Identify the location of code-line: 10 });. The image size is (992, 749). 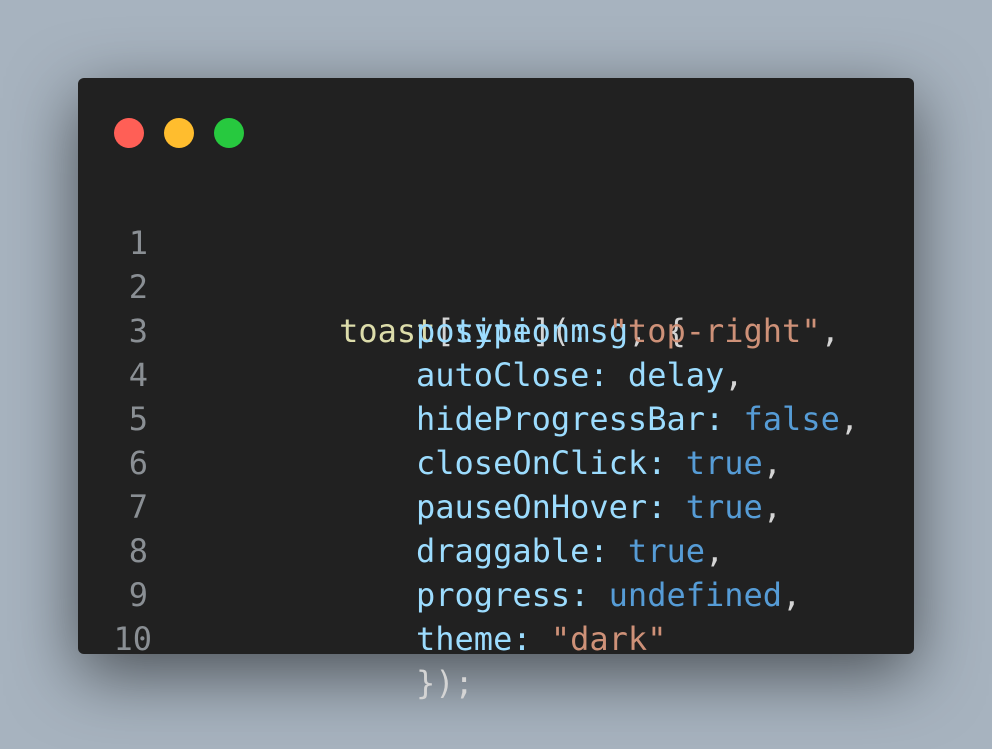
(496, 637).